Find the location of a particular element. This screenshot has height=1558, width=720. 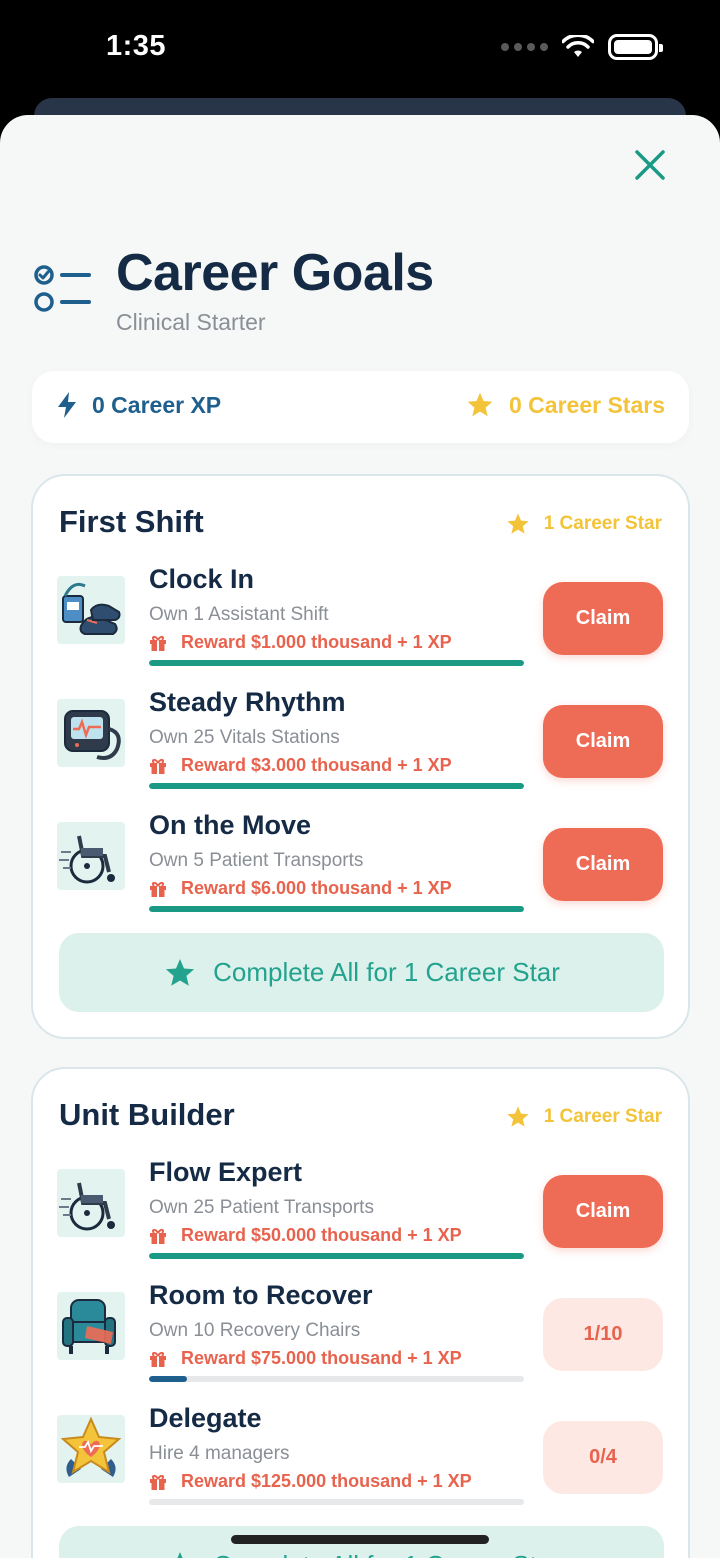

goal-reward: Reward $75.000 thousand + 1 XP is located at coordinates (305, 1358).